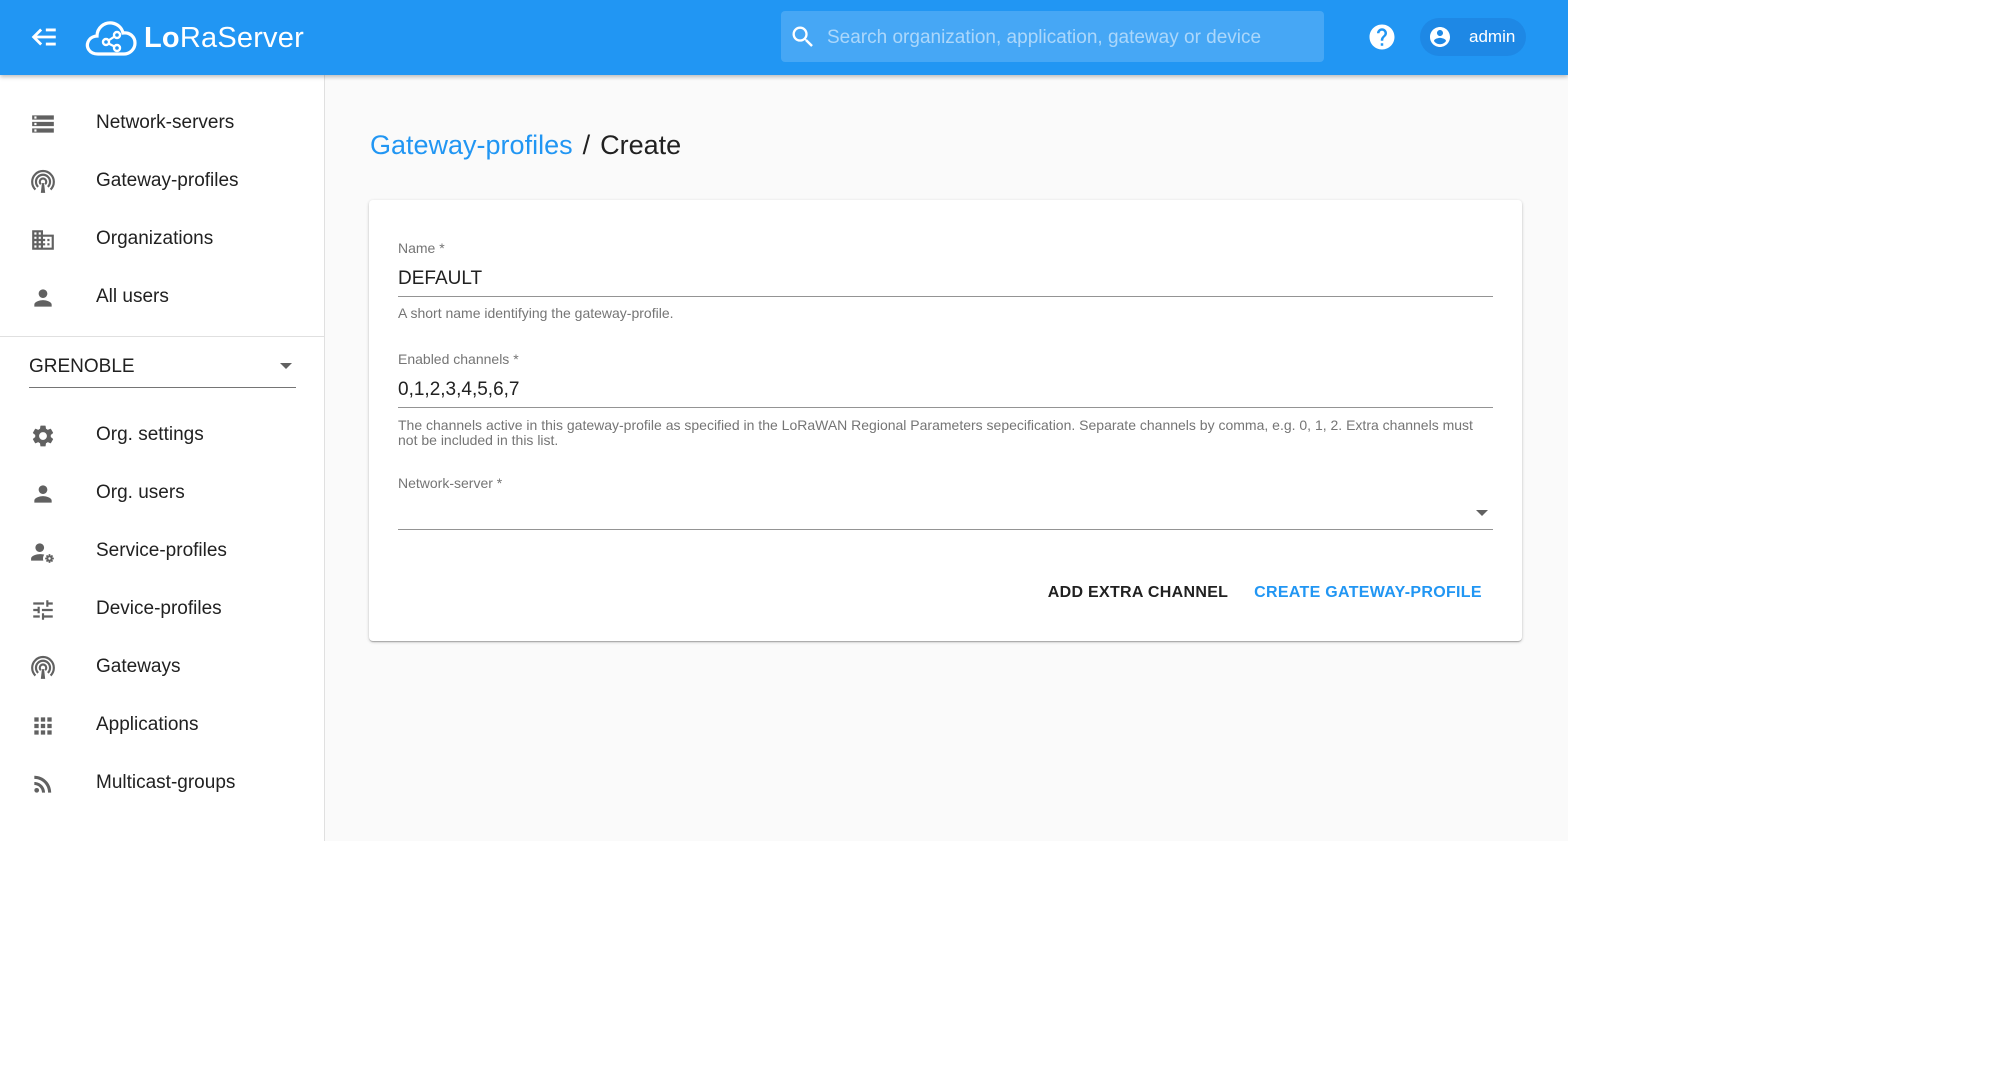 The image size is (1999, 1074). I want to click on sidebar-item-label: Org. settings, so click(150, 434).